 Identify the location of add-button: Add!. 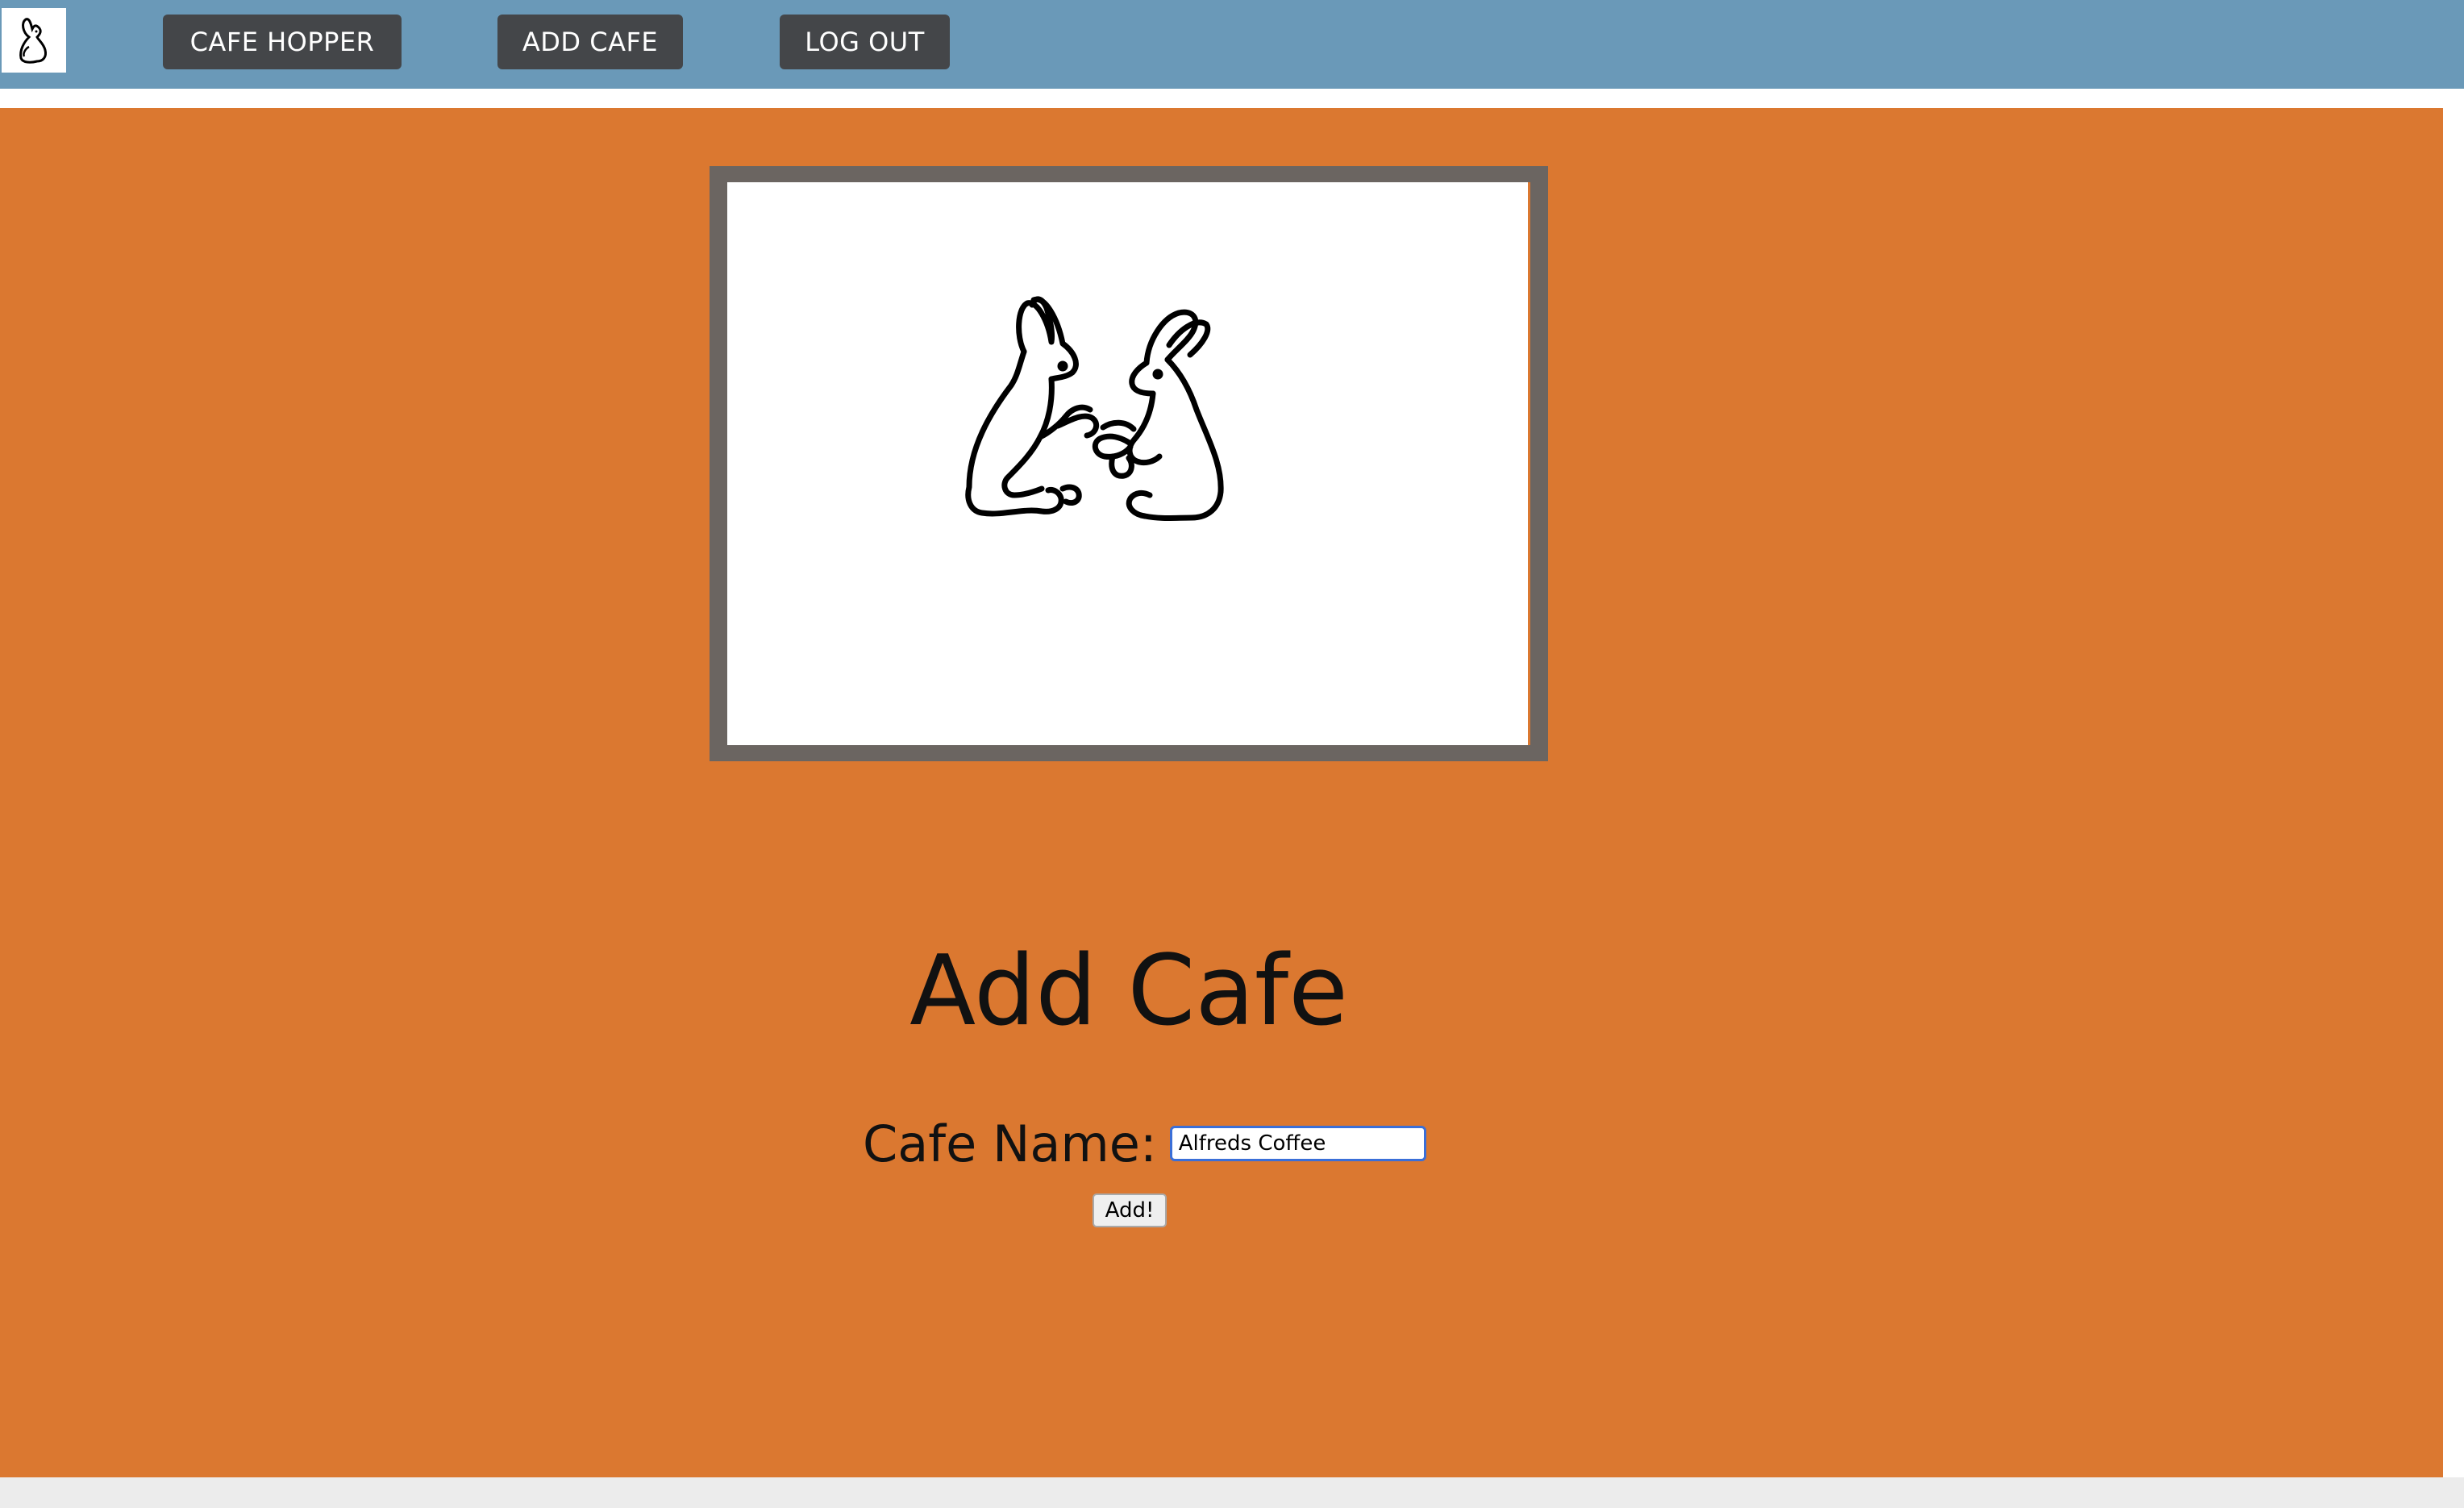
(1130, 1210).